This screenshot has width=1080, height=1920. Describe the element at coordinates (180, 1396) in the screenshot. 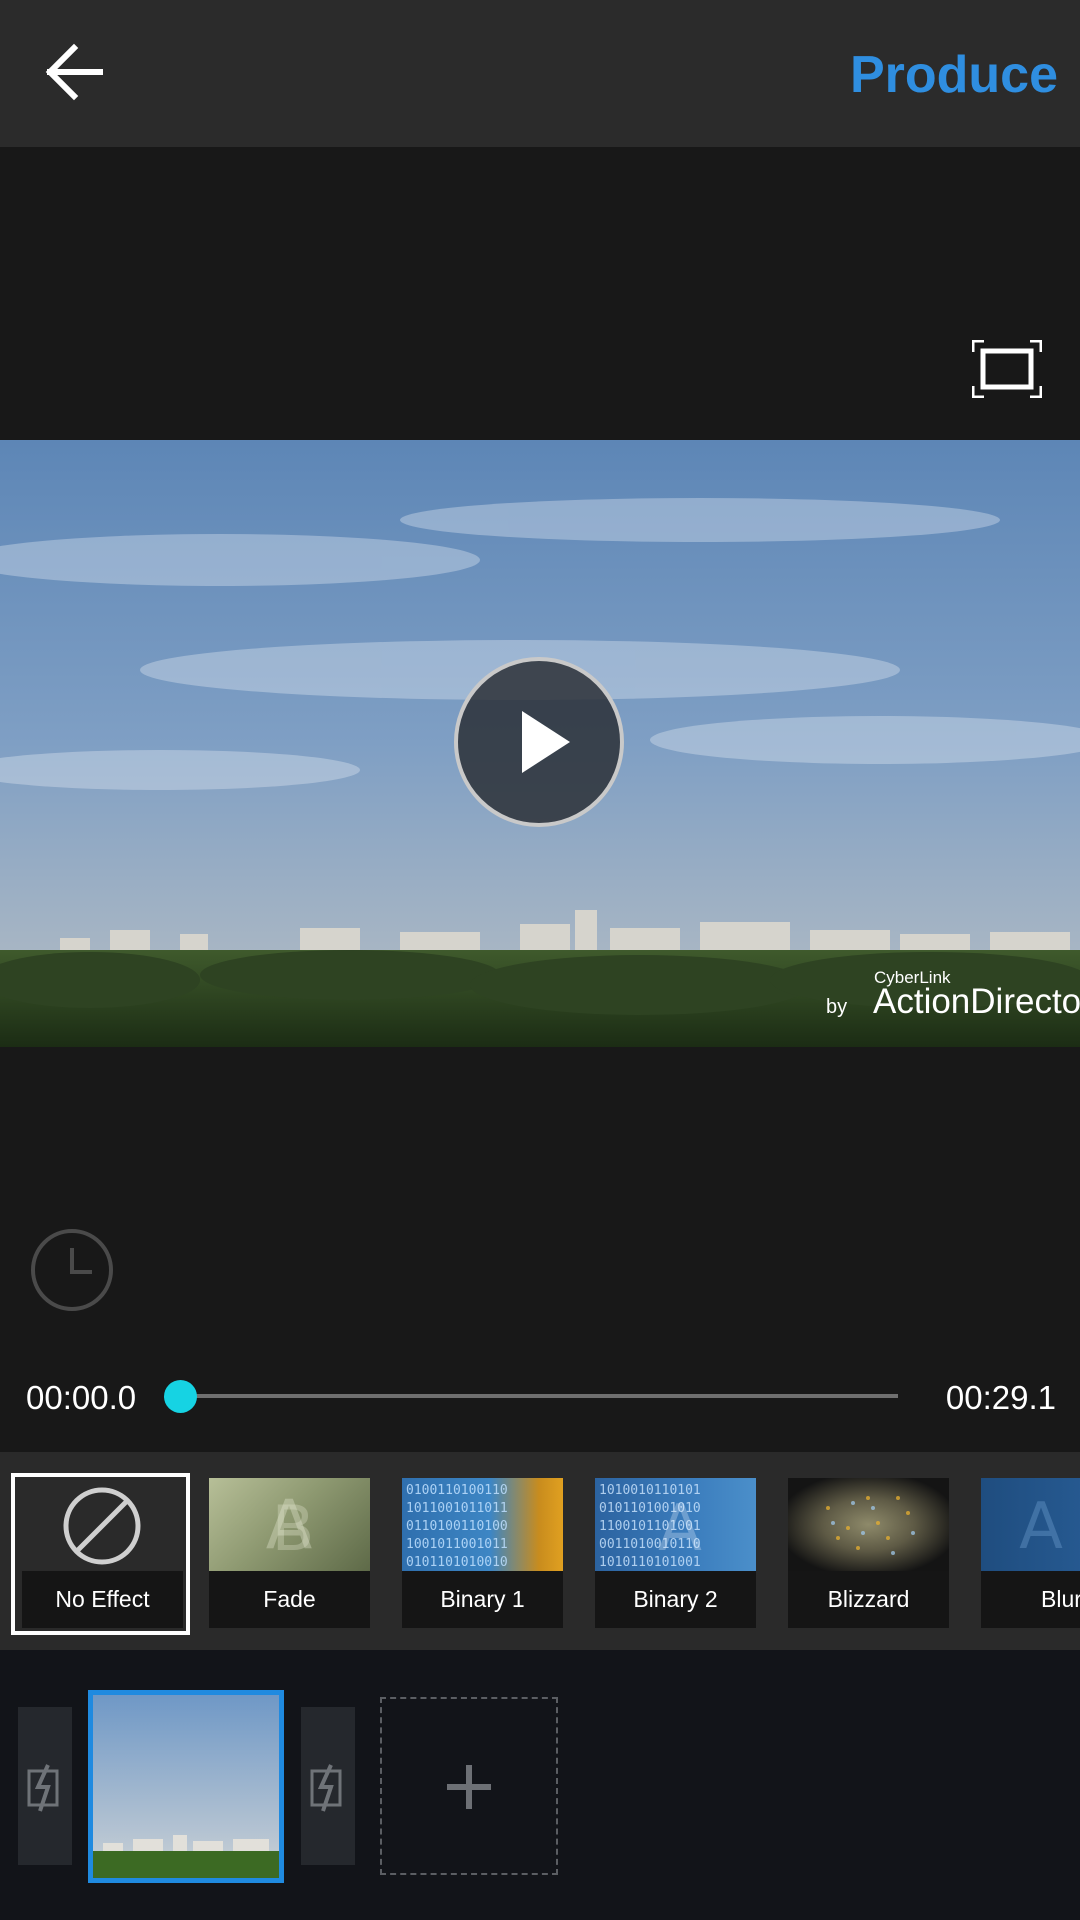

I see `seek-knob` at that location.